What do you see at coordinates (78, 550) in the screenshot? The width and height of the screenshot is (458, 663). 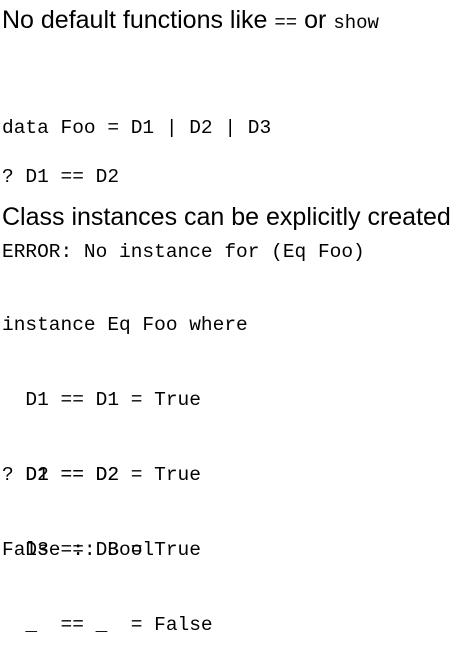 I see `code-line: False :: Bool` at bounding box center [78, 550].